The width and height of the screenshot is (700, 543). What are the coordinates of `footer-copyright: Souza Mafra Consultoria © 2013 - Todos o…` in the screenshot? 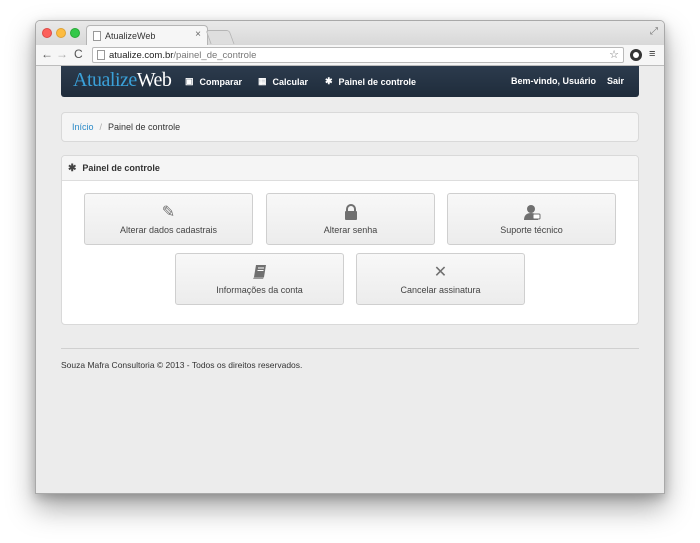 It's located at (182, 365).